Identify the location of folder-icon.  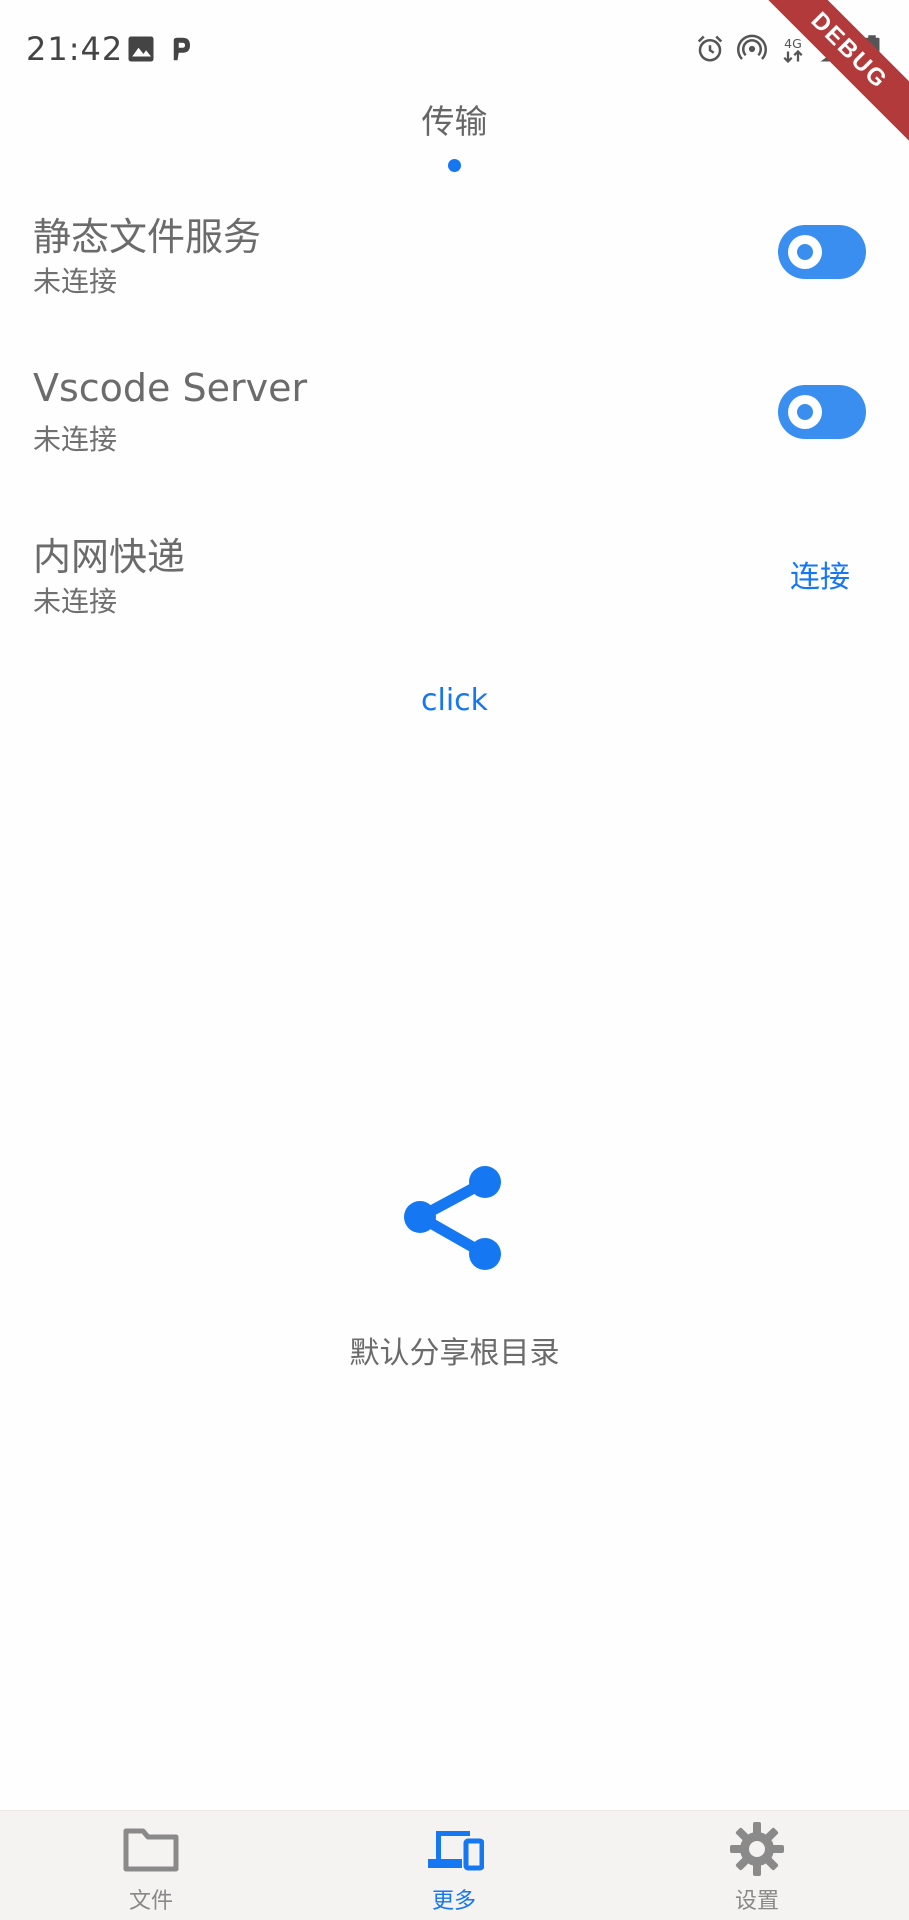
(151, 1850).